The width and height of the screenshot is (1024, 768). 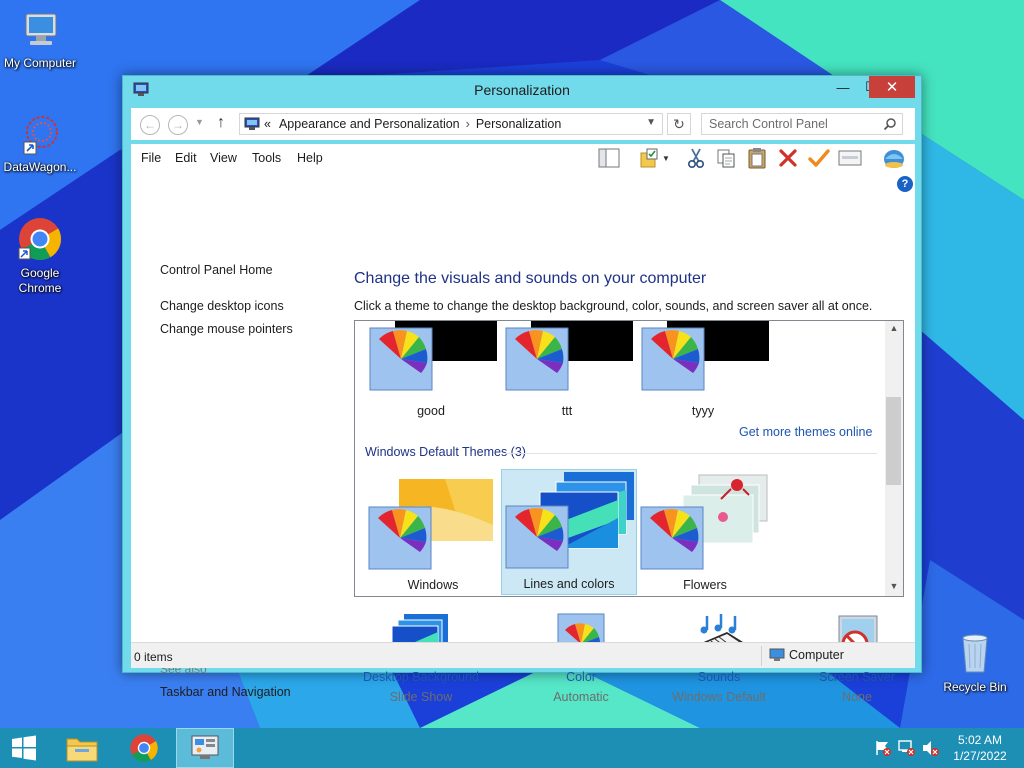 I want to click on change-mouse-pointers-link: Change mouse pointers, so click(x=226, y=329).